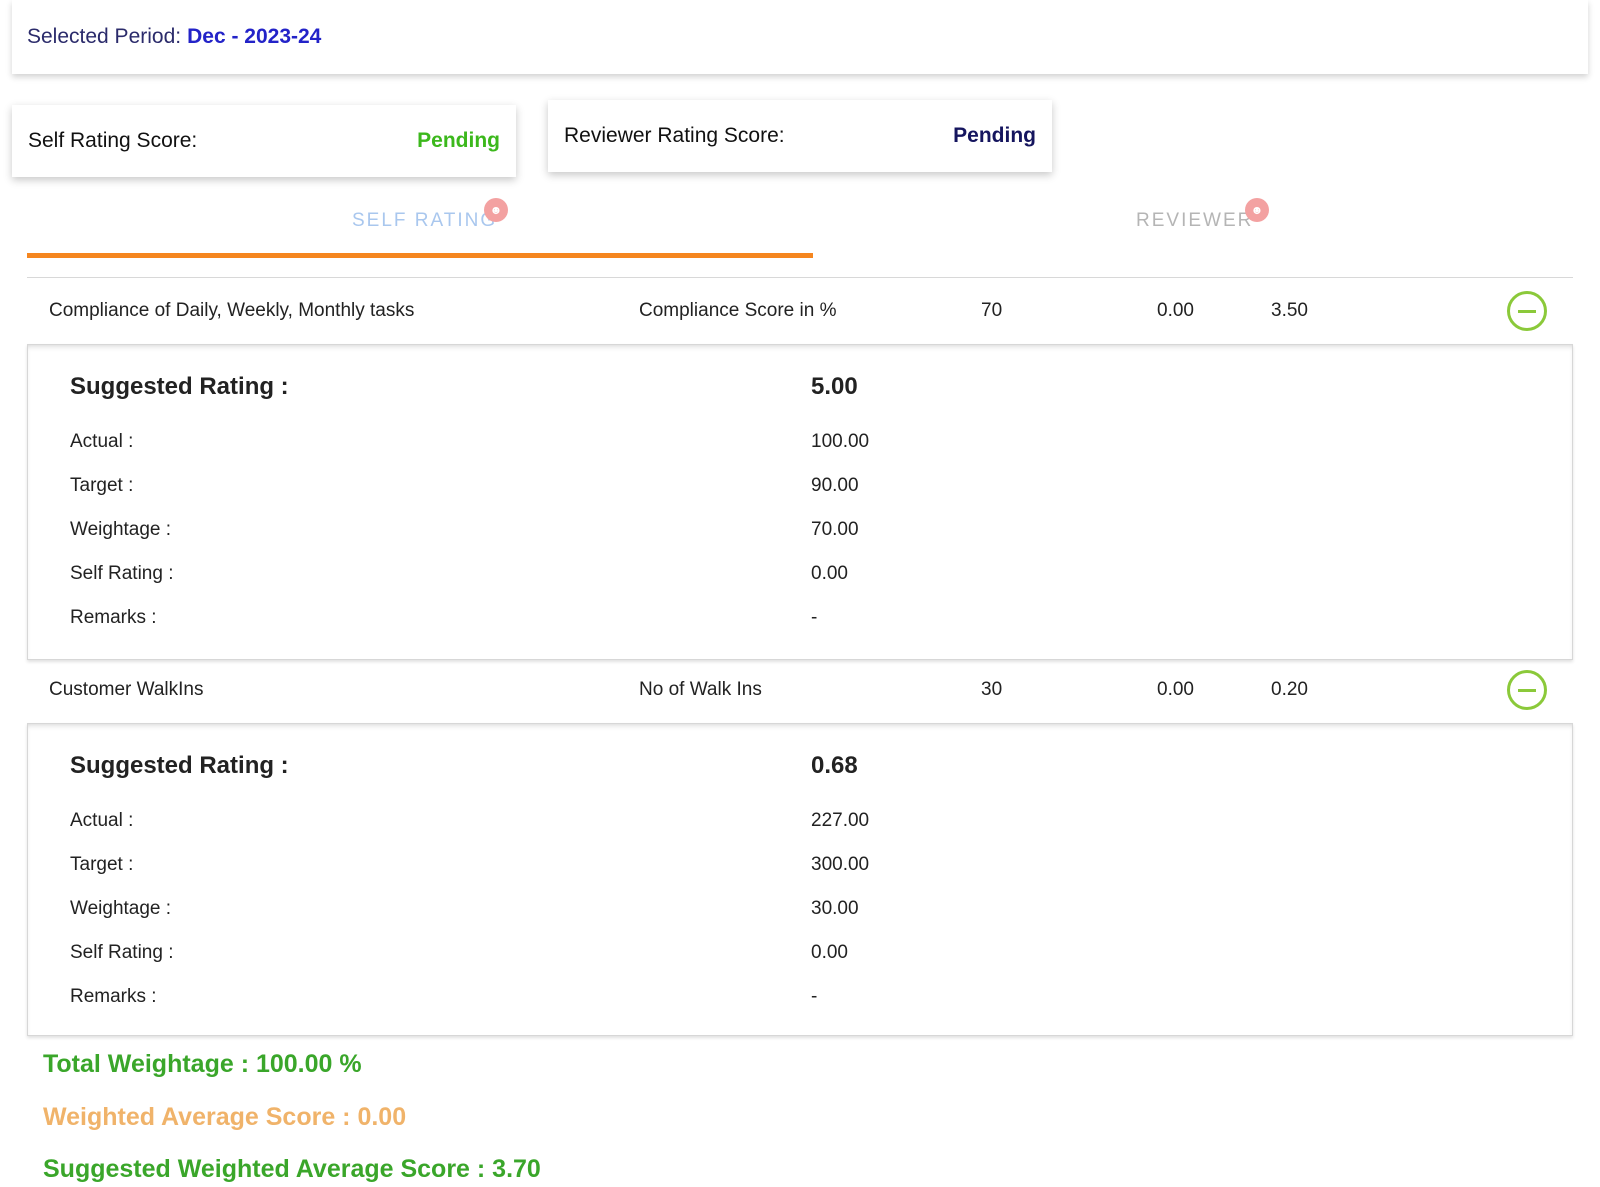 The height and width of the screenshot is (1187, 1600). What do you see at coordinates (992, 689) in the screenshot?
I see `kpi-weightage: 30` at bounding box center [992, 689].